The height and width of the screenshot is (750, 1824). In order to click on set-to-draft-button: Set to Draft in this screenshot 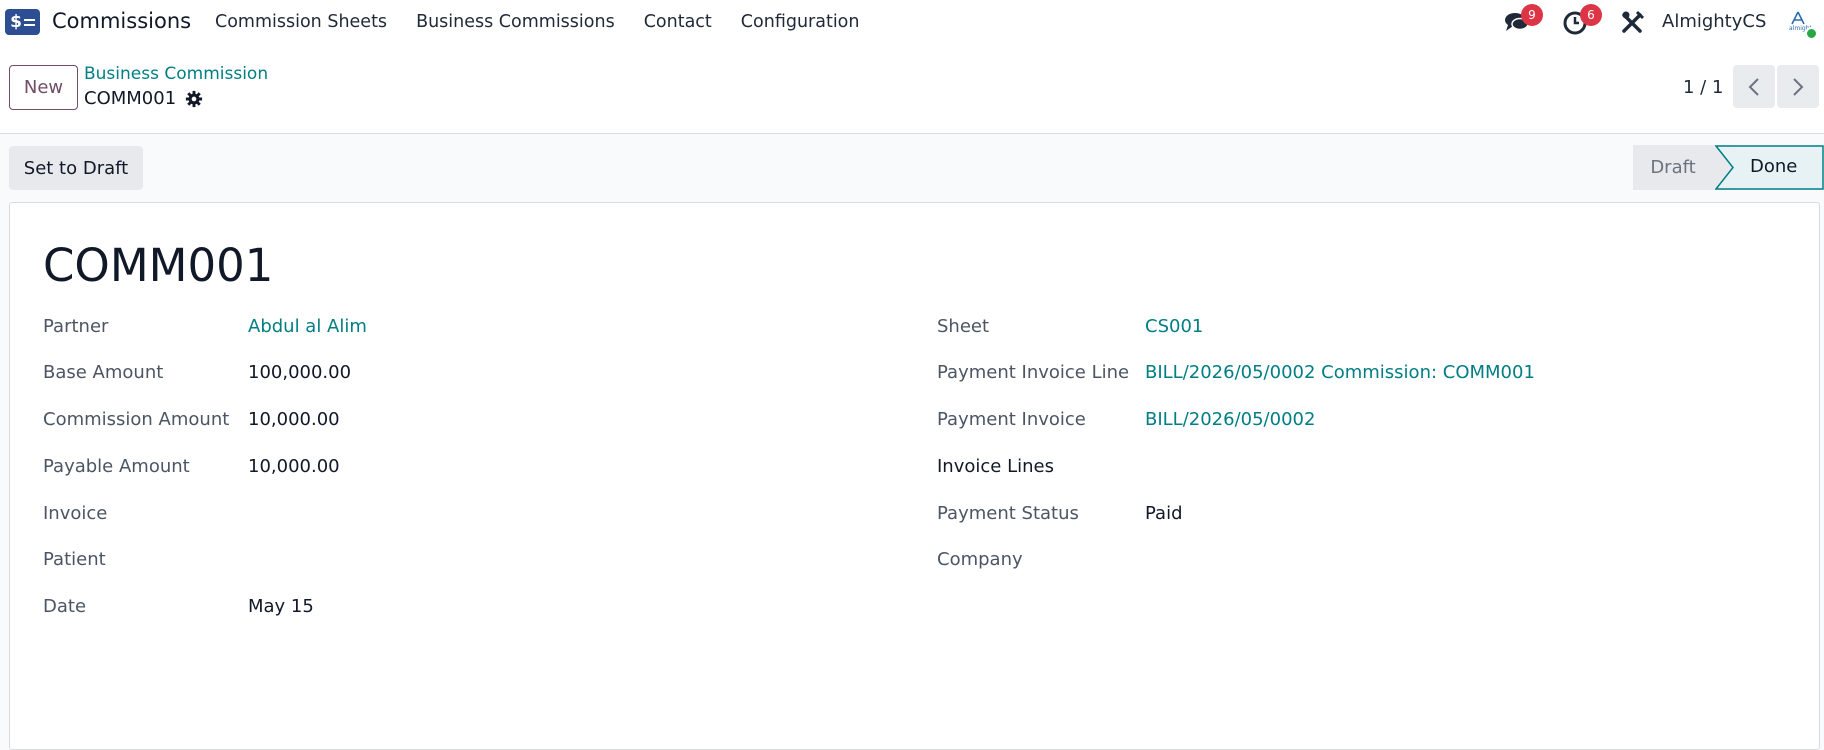, I will do `click(76, 168)`.